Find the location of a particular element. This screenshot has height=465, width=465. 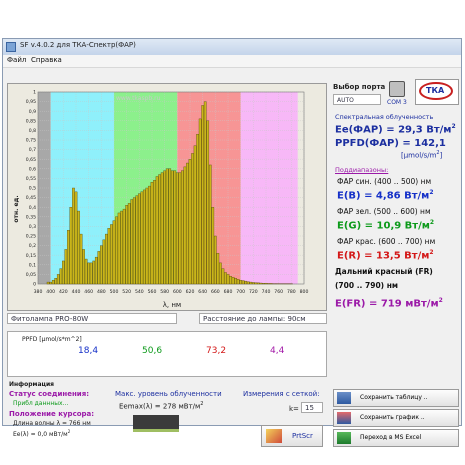

prtscr-button: PrtScr is located at coordinates (292, 436).